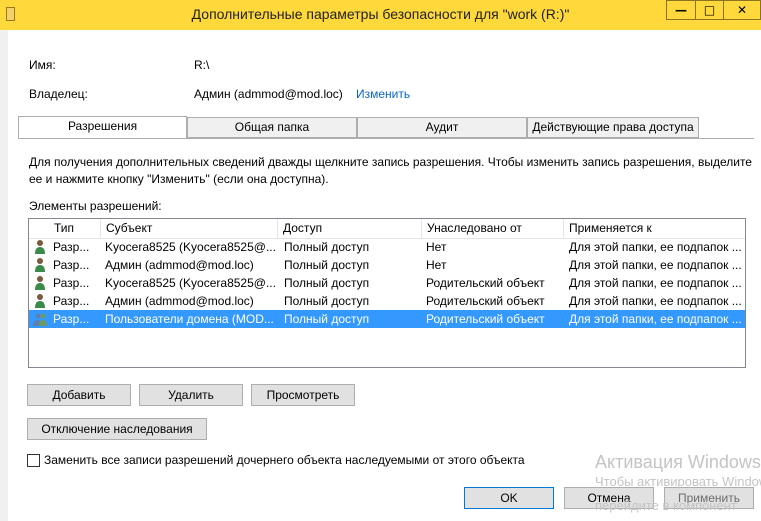 Image resolution: width=761 pixels, height=521 pixels. What do you see at coordinates (303, 395) in the screenshot?
I see `view-button: Просмотреть` at bounding box center [303, 395].